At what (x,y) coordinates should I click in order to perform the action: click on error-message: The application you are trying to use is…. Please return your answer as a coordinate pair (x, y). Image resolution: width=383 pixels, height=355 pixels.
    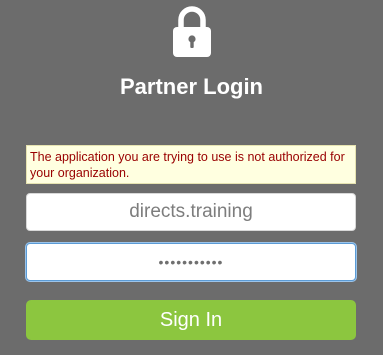
    Looking at the image, I should click on (191, 164).